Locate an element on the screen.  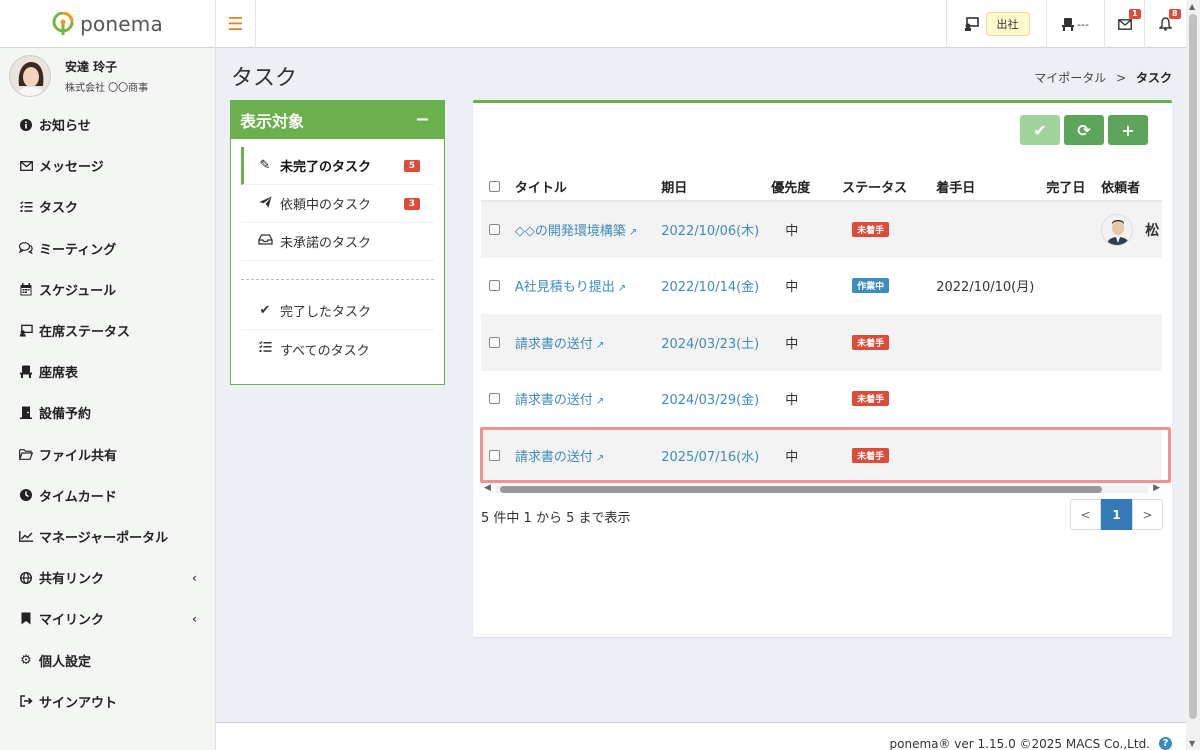
sidebar-item-label: スケジュール is located at coordinates (78, 291).